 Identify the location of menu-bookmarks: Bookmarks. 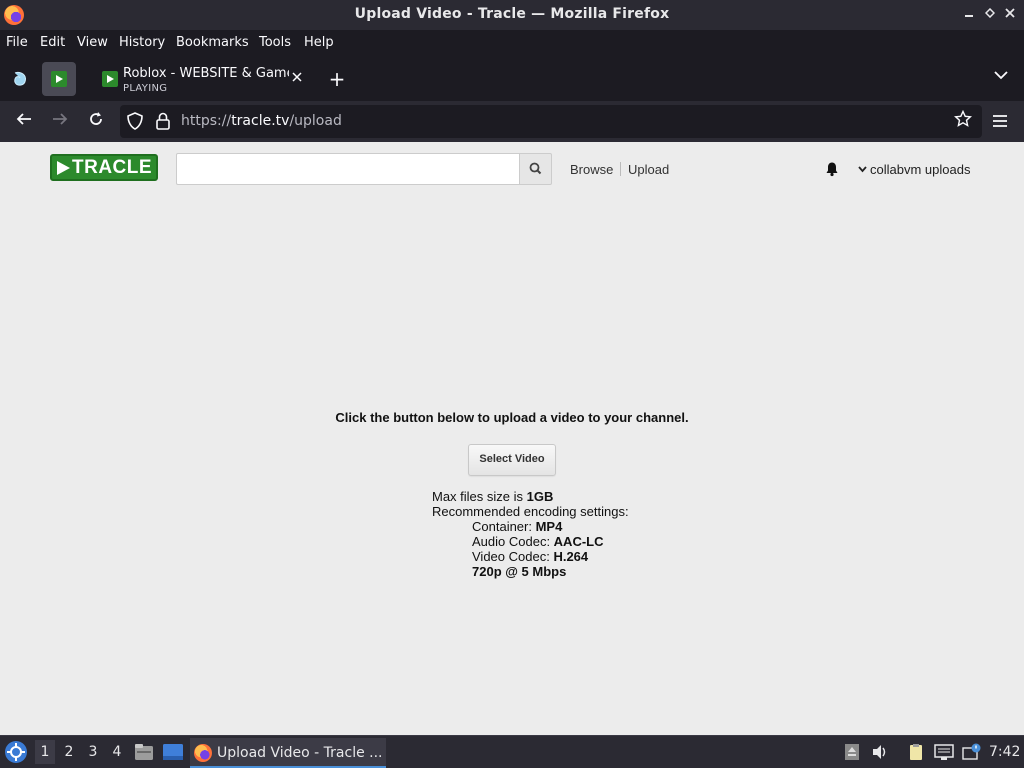
(212, 42).